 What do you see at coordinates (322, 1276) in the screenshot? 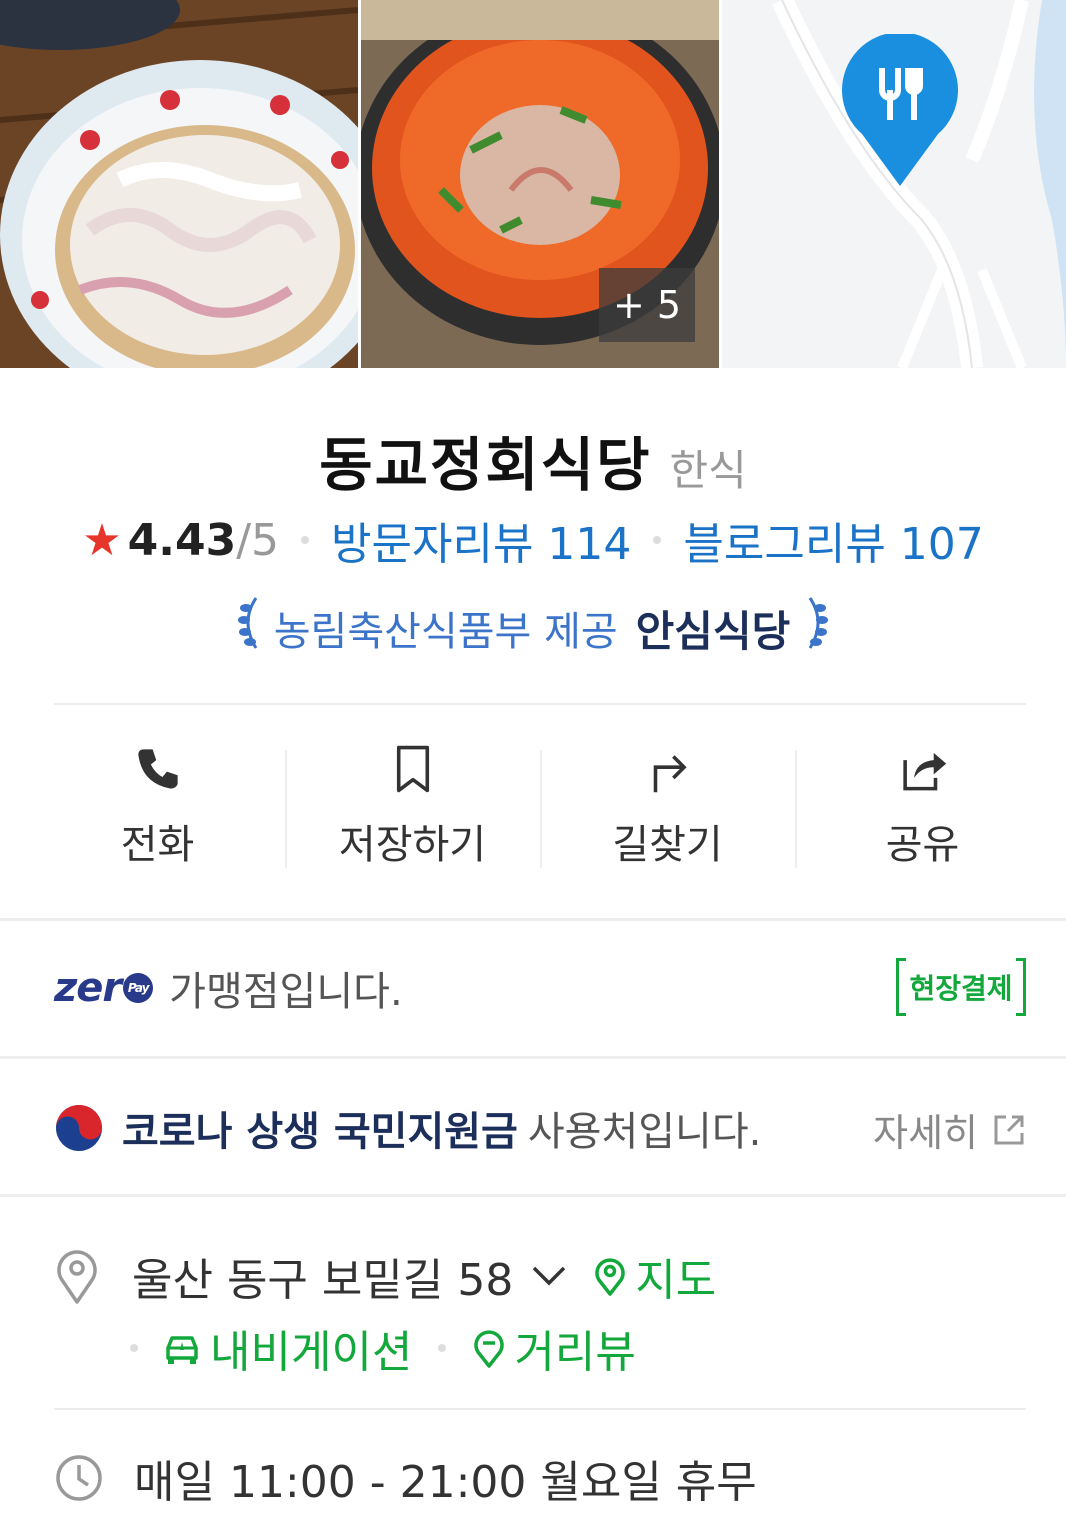
I see `address-text: 울산 동구 보밑길 58` at bounding box center [322, 1276].